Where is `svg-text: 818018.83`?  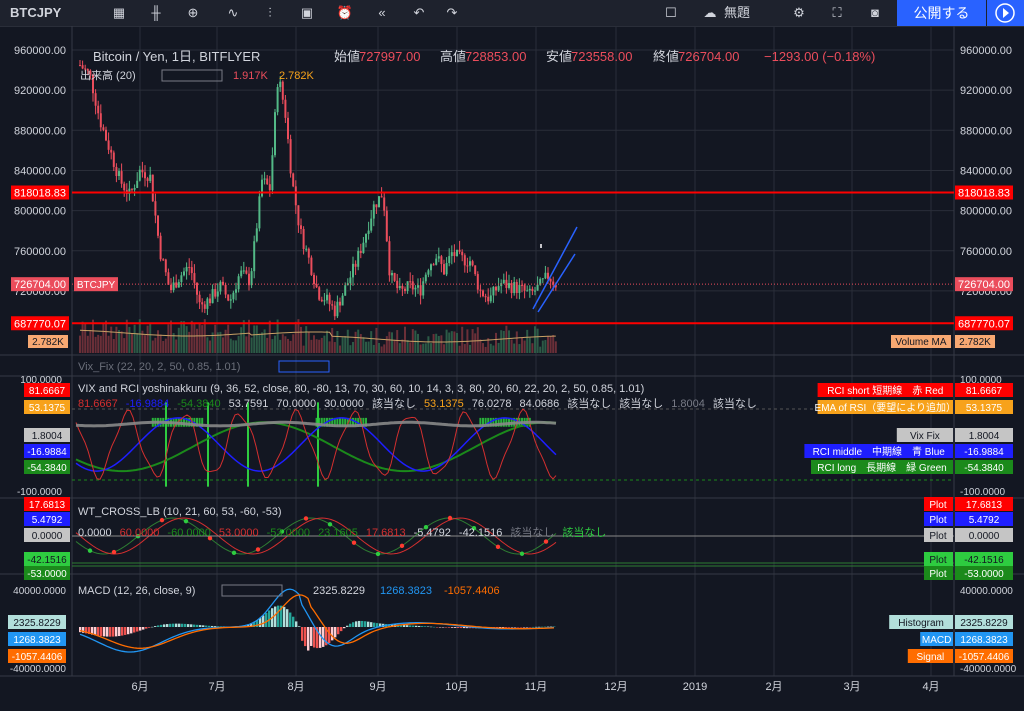 svg-text: 818018.83 is located at coordinates (40, 194).